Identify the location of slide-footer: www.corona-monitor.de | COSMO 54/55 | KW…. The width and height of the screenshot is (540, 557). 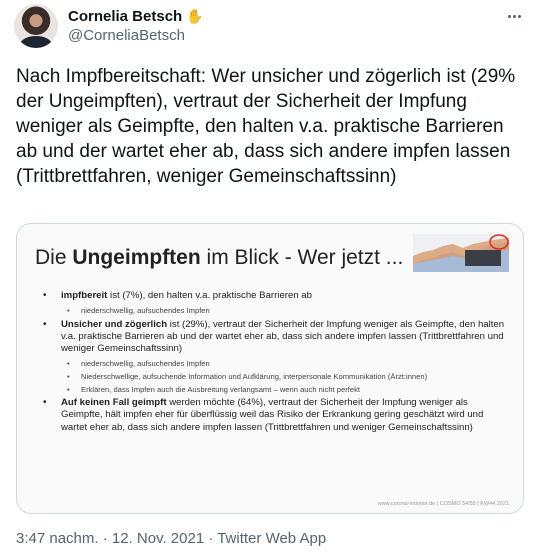
(443, 504).